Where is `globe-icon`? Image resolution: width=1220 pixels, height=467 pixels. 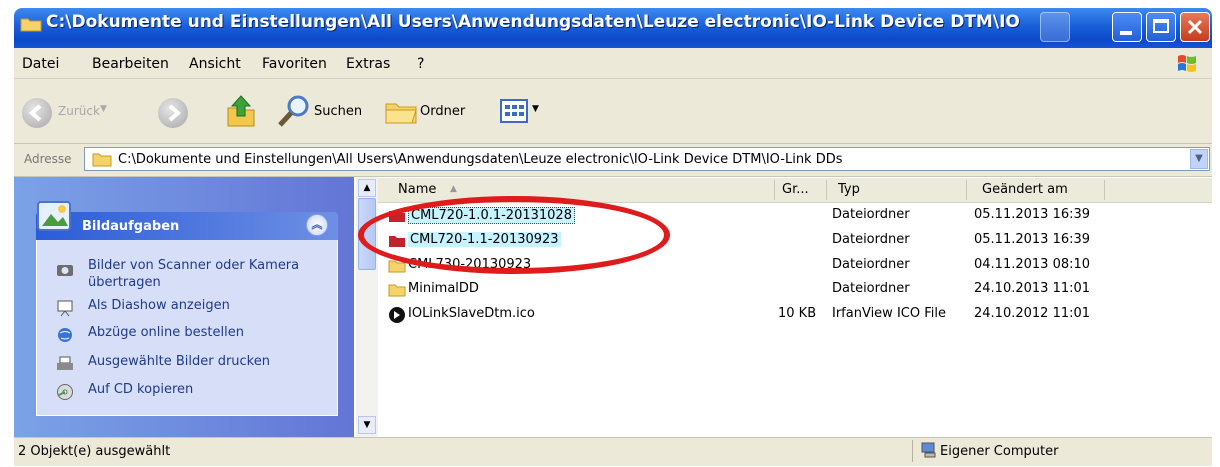 globe-icon is located at coordinates (65, 335).